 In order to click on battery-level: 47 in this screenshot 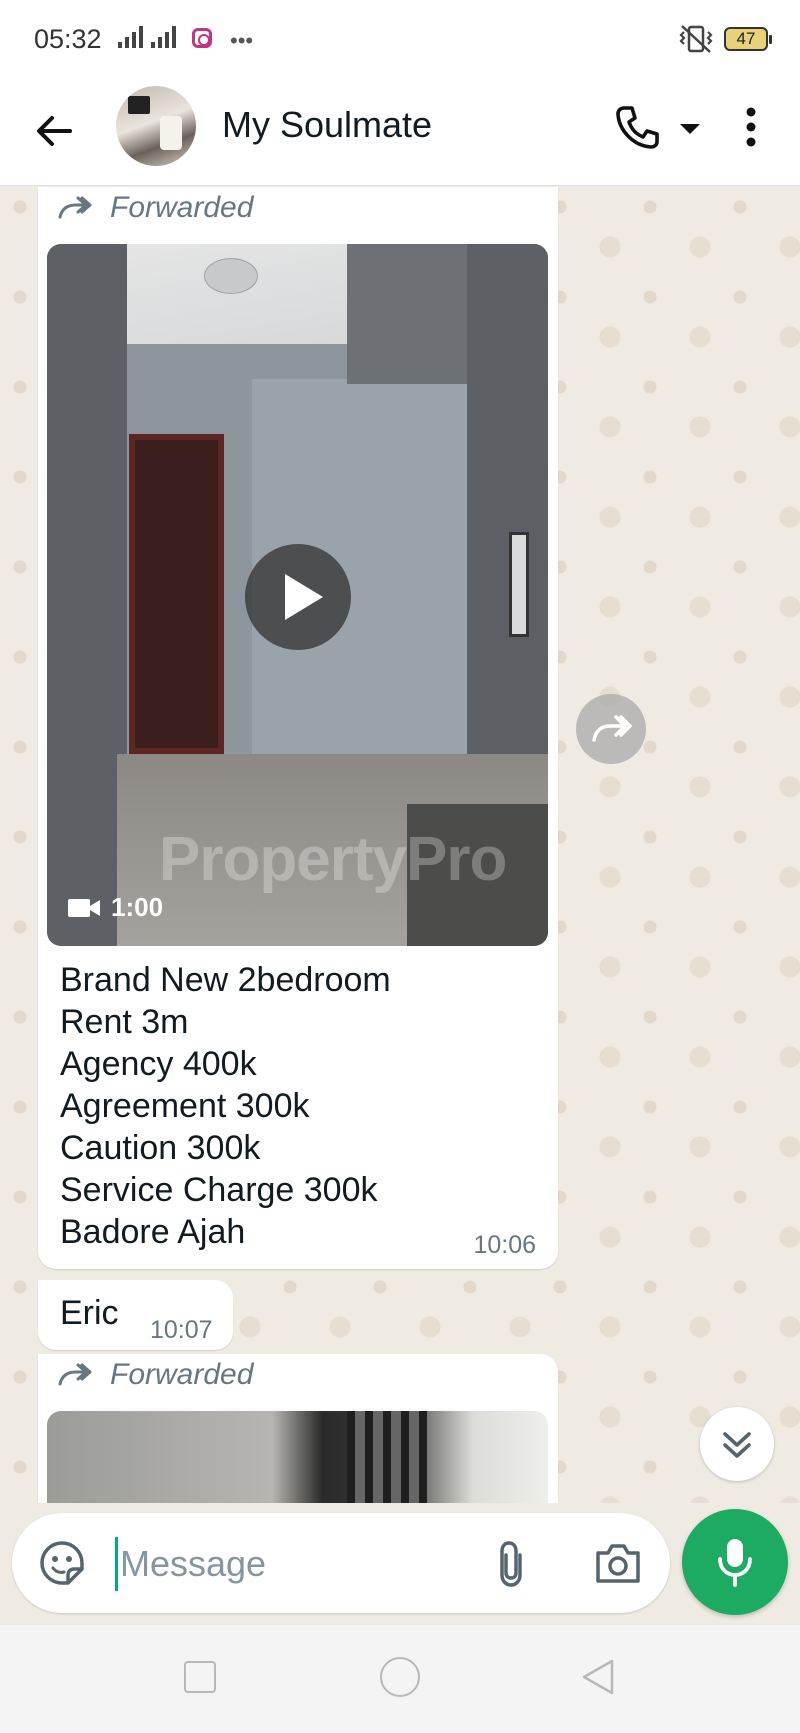, I will do `click(746, 38)`.